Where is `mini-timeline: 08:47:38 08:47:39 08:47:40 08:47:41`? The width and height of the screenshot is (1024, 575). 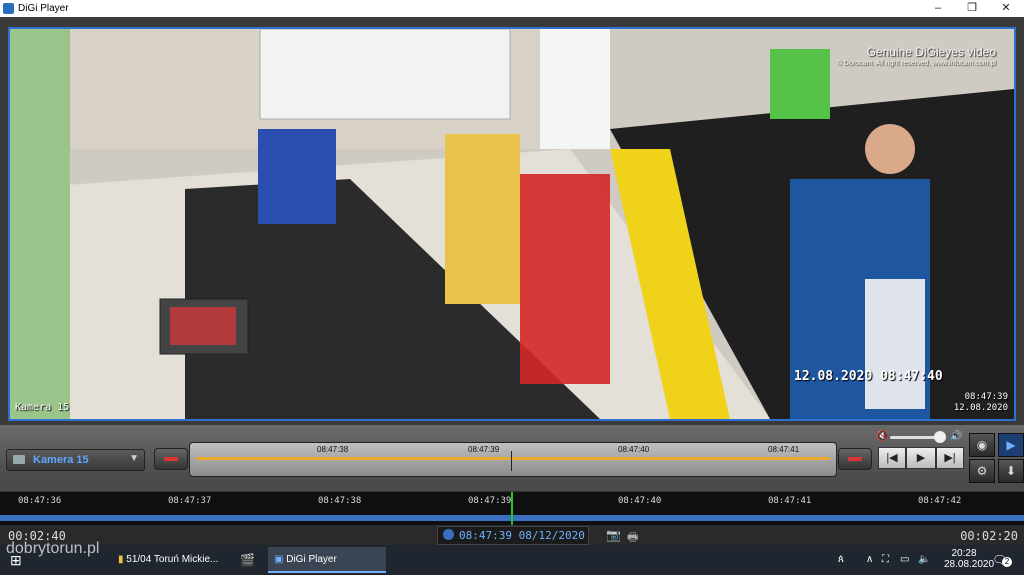
mini-timeline: 08:47:38 08:47:39 08:47:40 08:47:41 is located at coordinates (513, 459).